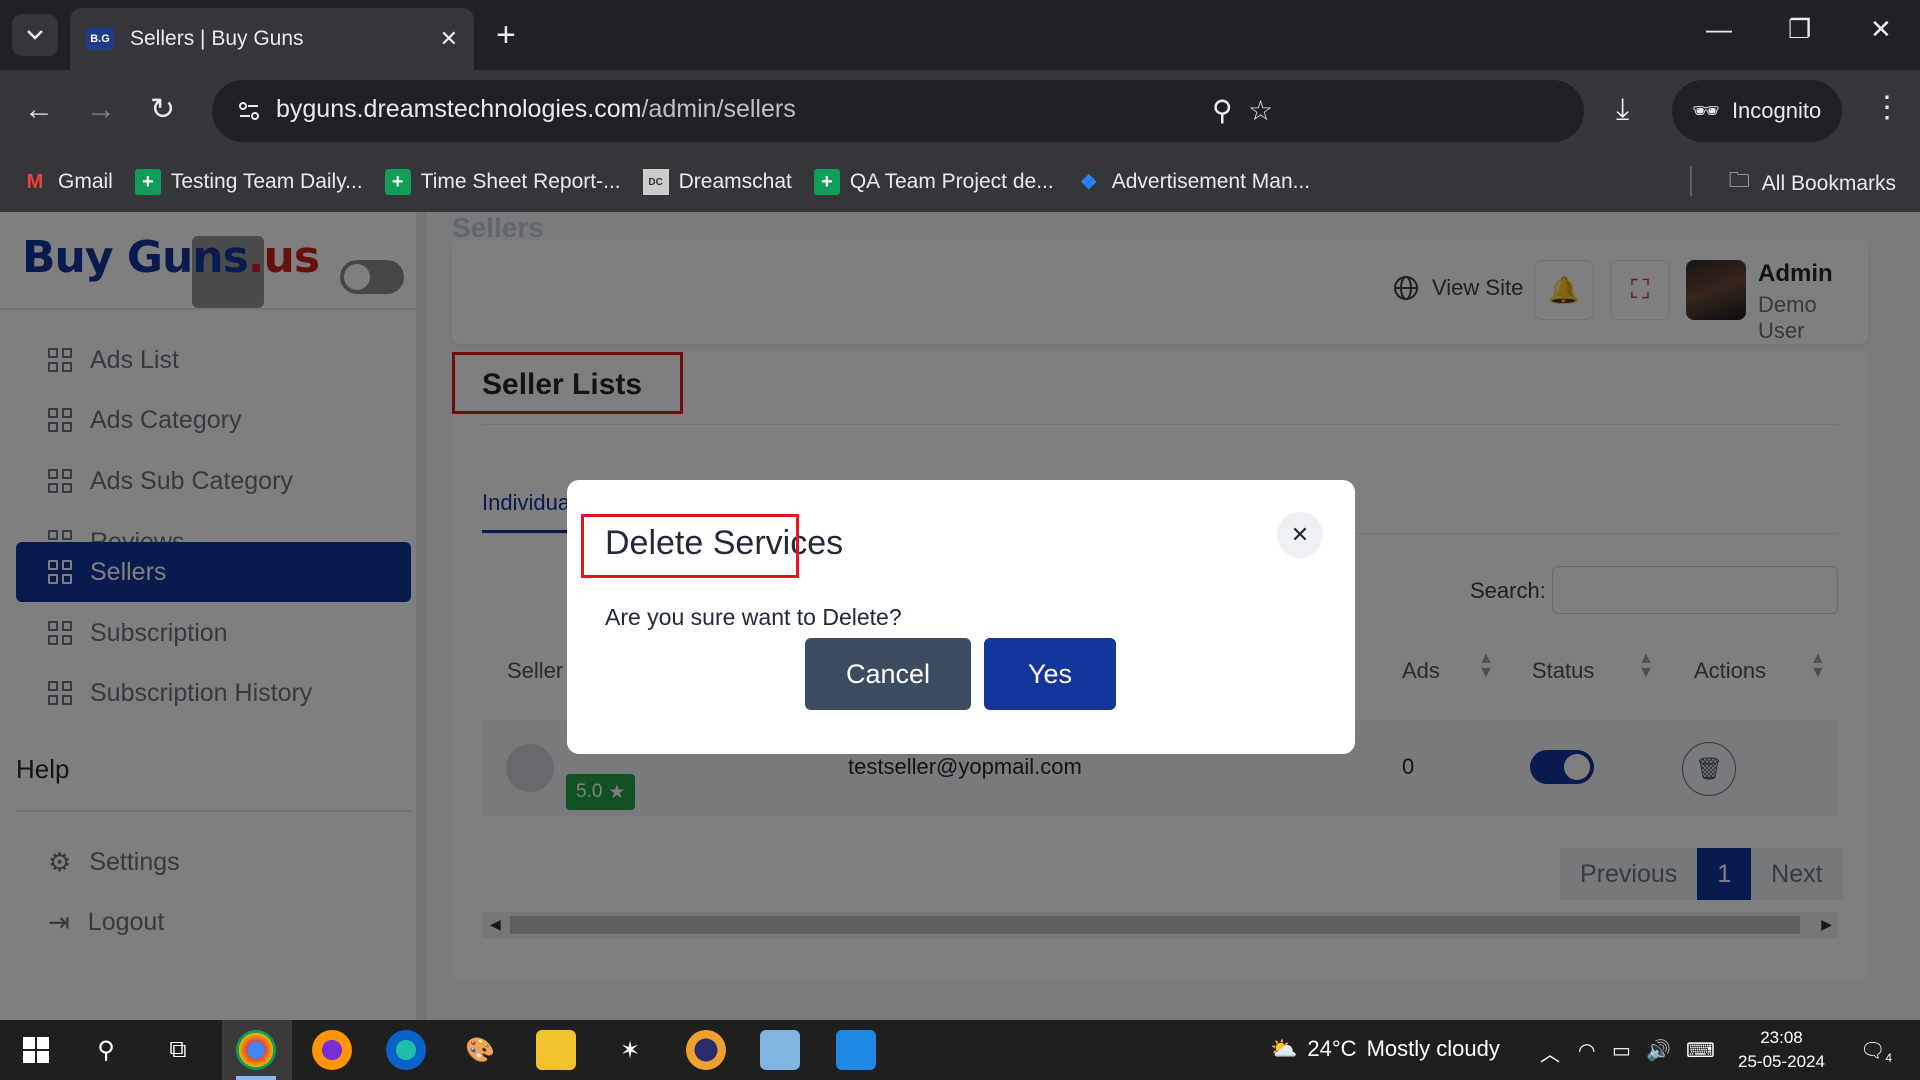  What do you see at coordinates (506, 35) in the screenshot?
I see `new-tab-button: +` at bounding box center [506, 35].